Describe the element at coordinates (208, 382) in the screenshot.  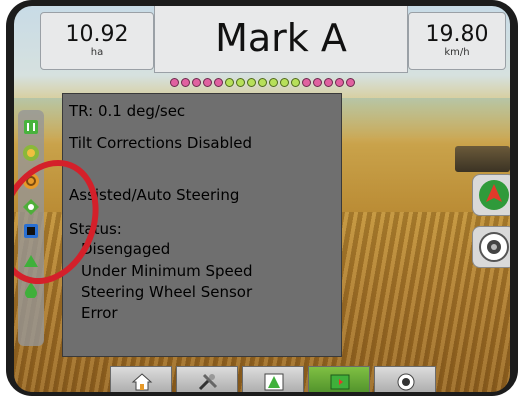
I see `tools-icon` at that location.